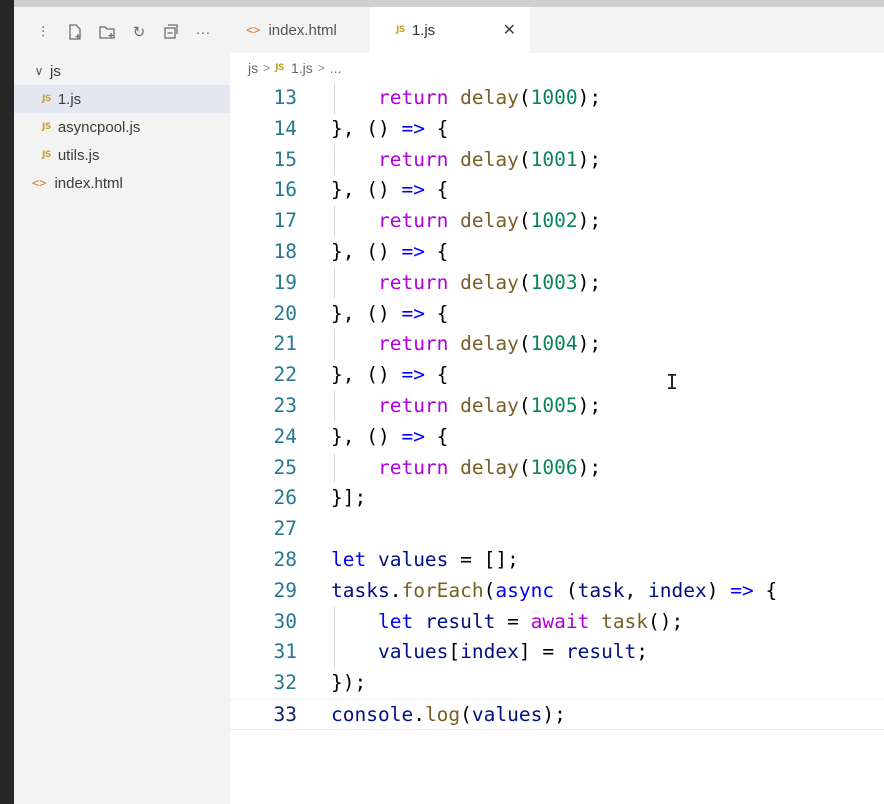  What do you see at coordinates (423, 30) in the screenshot?
I see `tab-label: 1.js` at bounding box center [423, 30].